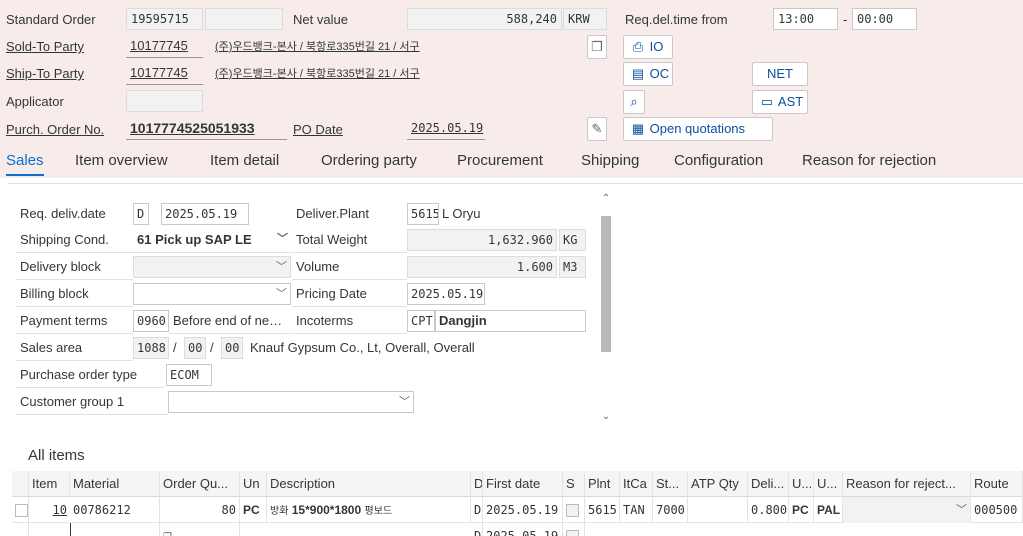 This screenshot has height=536, width=1023. What do you see at coordinates (164, 74) in the screenshot?
I see `ship-to-number-field: 10177745` at bounding box center [164, 74].